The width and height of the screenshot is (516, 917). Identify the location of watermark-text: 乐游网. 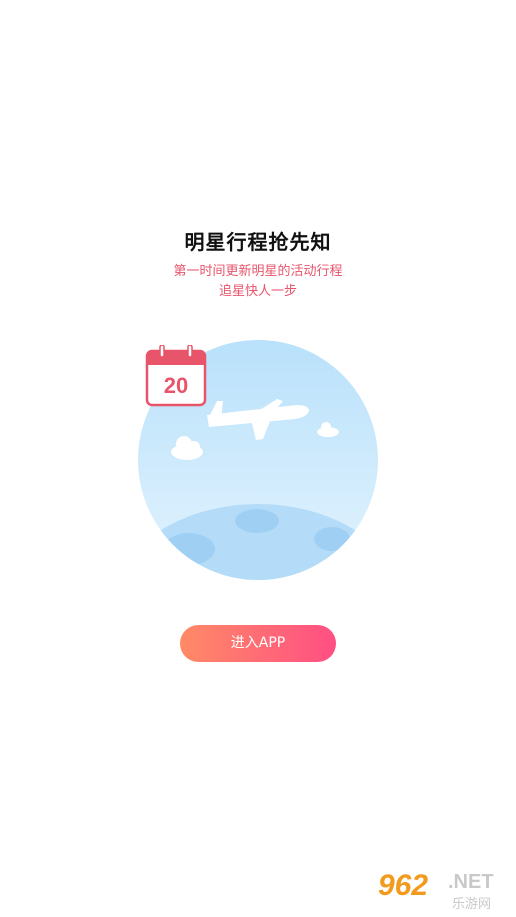
(472, 904).